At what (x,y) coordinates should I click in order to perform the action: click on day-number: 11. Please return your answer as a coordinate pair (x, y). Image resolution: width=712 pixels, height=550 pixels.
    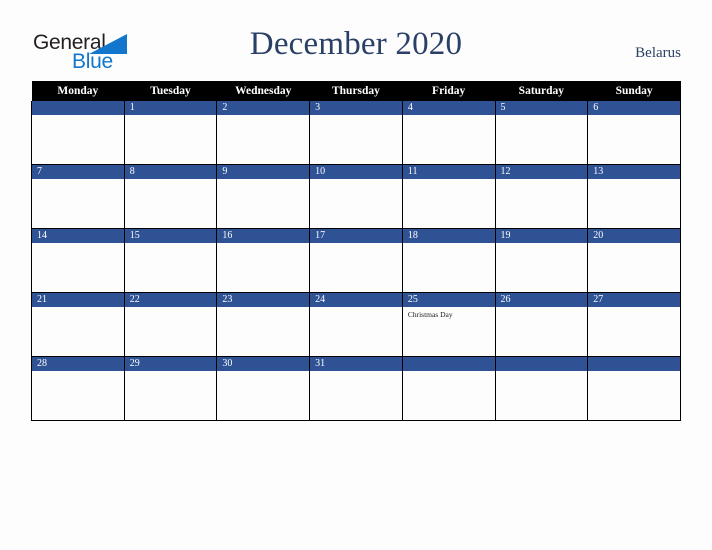
    Looking at the image, I should click on (448, 172).